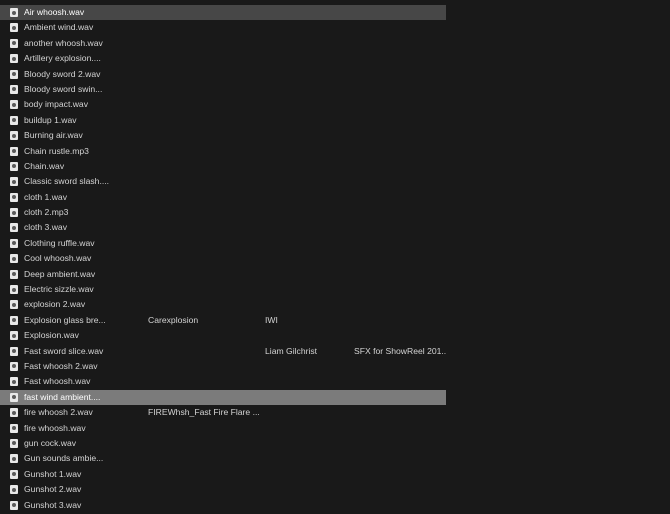  What do you see at coordinates (51, 335) in the screenshot?
I see `file-name: Explosion.wav` at bounding box center [51, 335].